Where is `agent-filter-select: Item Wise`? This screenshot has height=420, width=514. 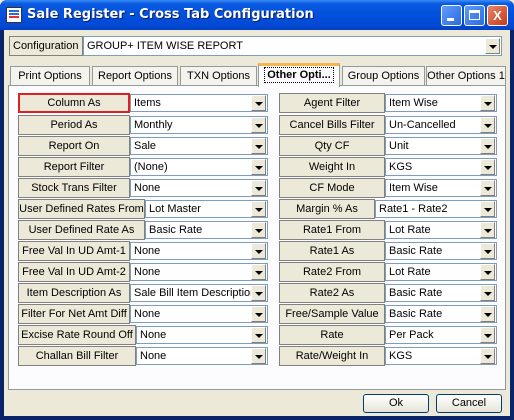
agent-filter-select: Item Wise is located at coordinates (441, 103).